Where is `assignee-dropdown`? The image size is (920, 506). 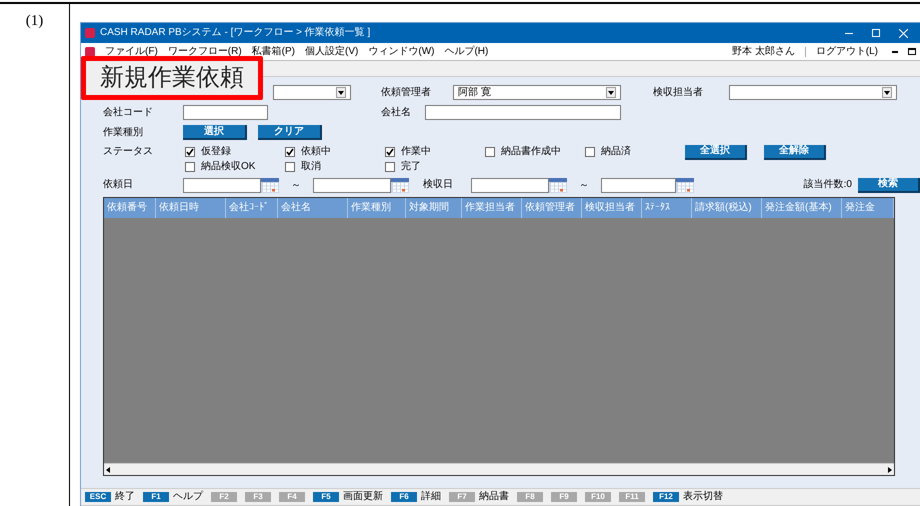
assignee-dropdown is located at coordinates (312, 92).